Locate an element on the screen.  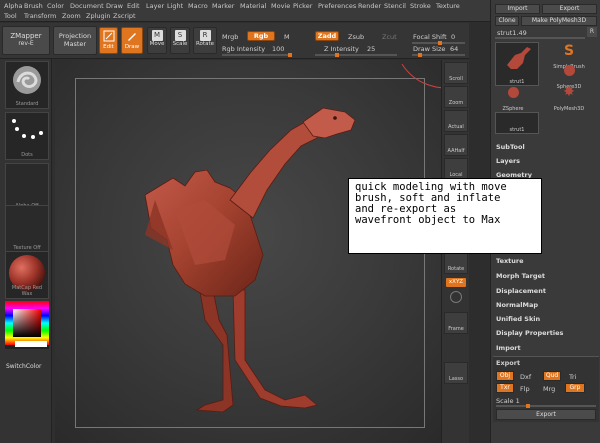
export-top-button: Export is located at coordinates (569, 9).